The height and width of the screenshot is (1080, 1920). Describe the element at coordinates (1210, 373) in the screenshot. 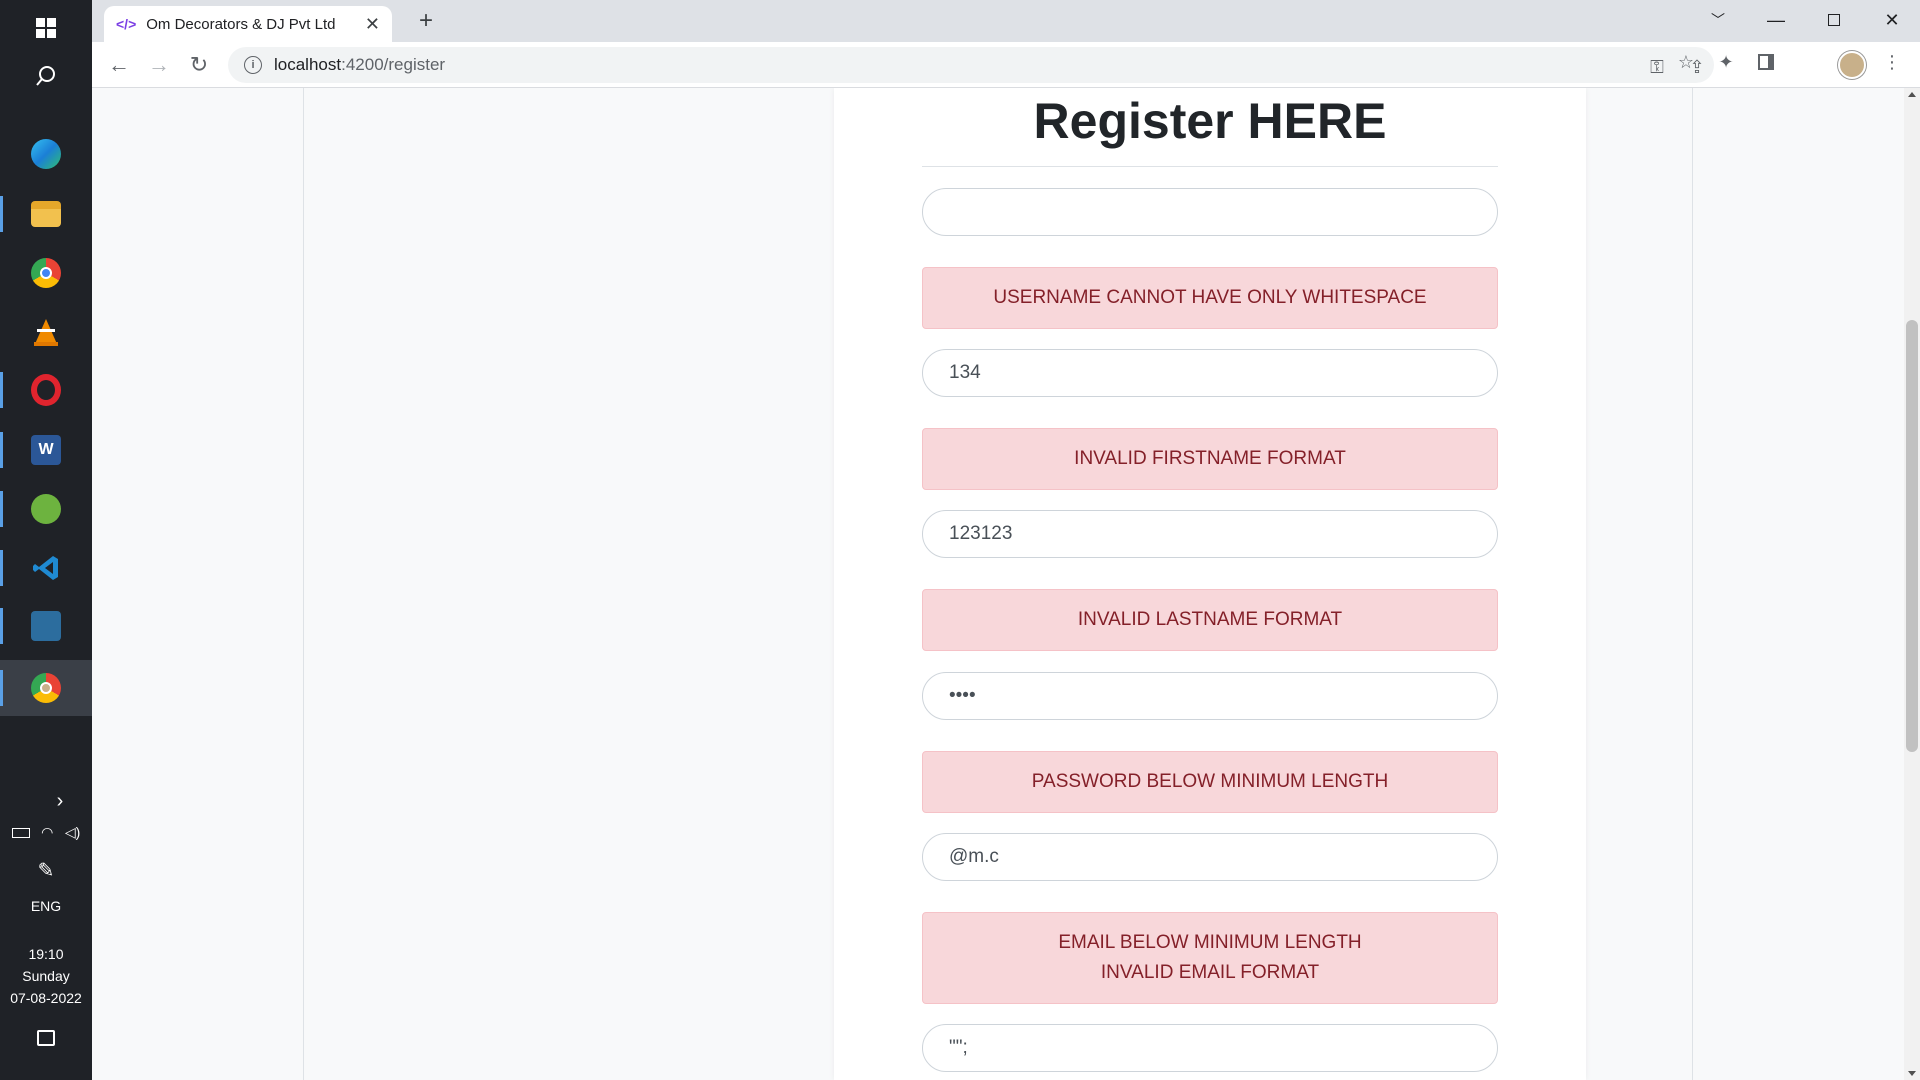

I see `firstname-input` at that location.